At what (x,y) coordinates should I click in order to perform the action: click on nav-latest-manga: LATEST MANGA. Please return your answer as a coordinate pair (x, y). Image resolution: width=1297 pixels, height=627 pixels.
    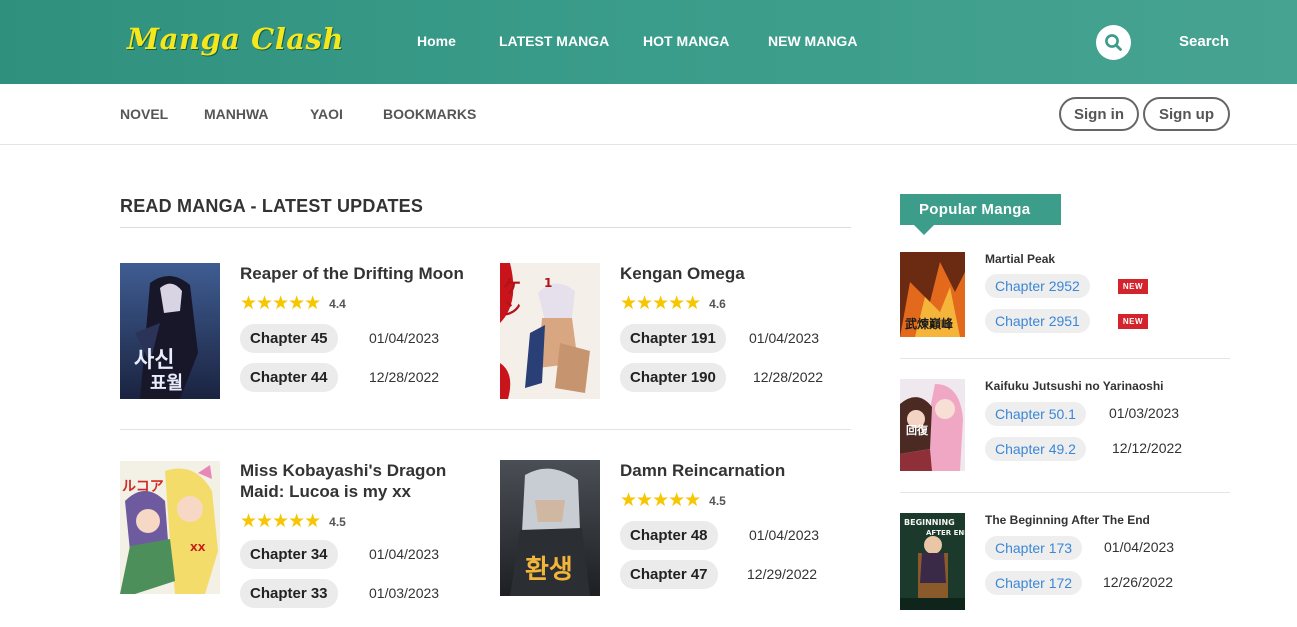
    Looking at the image, I should click on (554, 41).